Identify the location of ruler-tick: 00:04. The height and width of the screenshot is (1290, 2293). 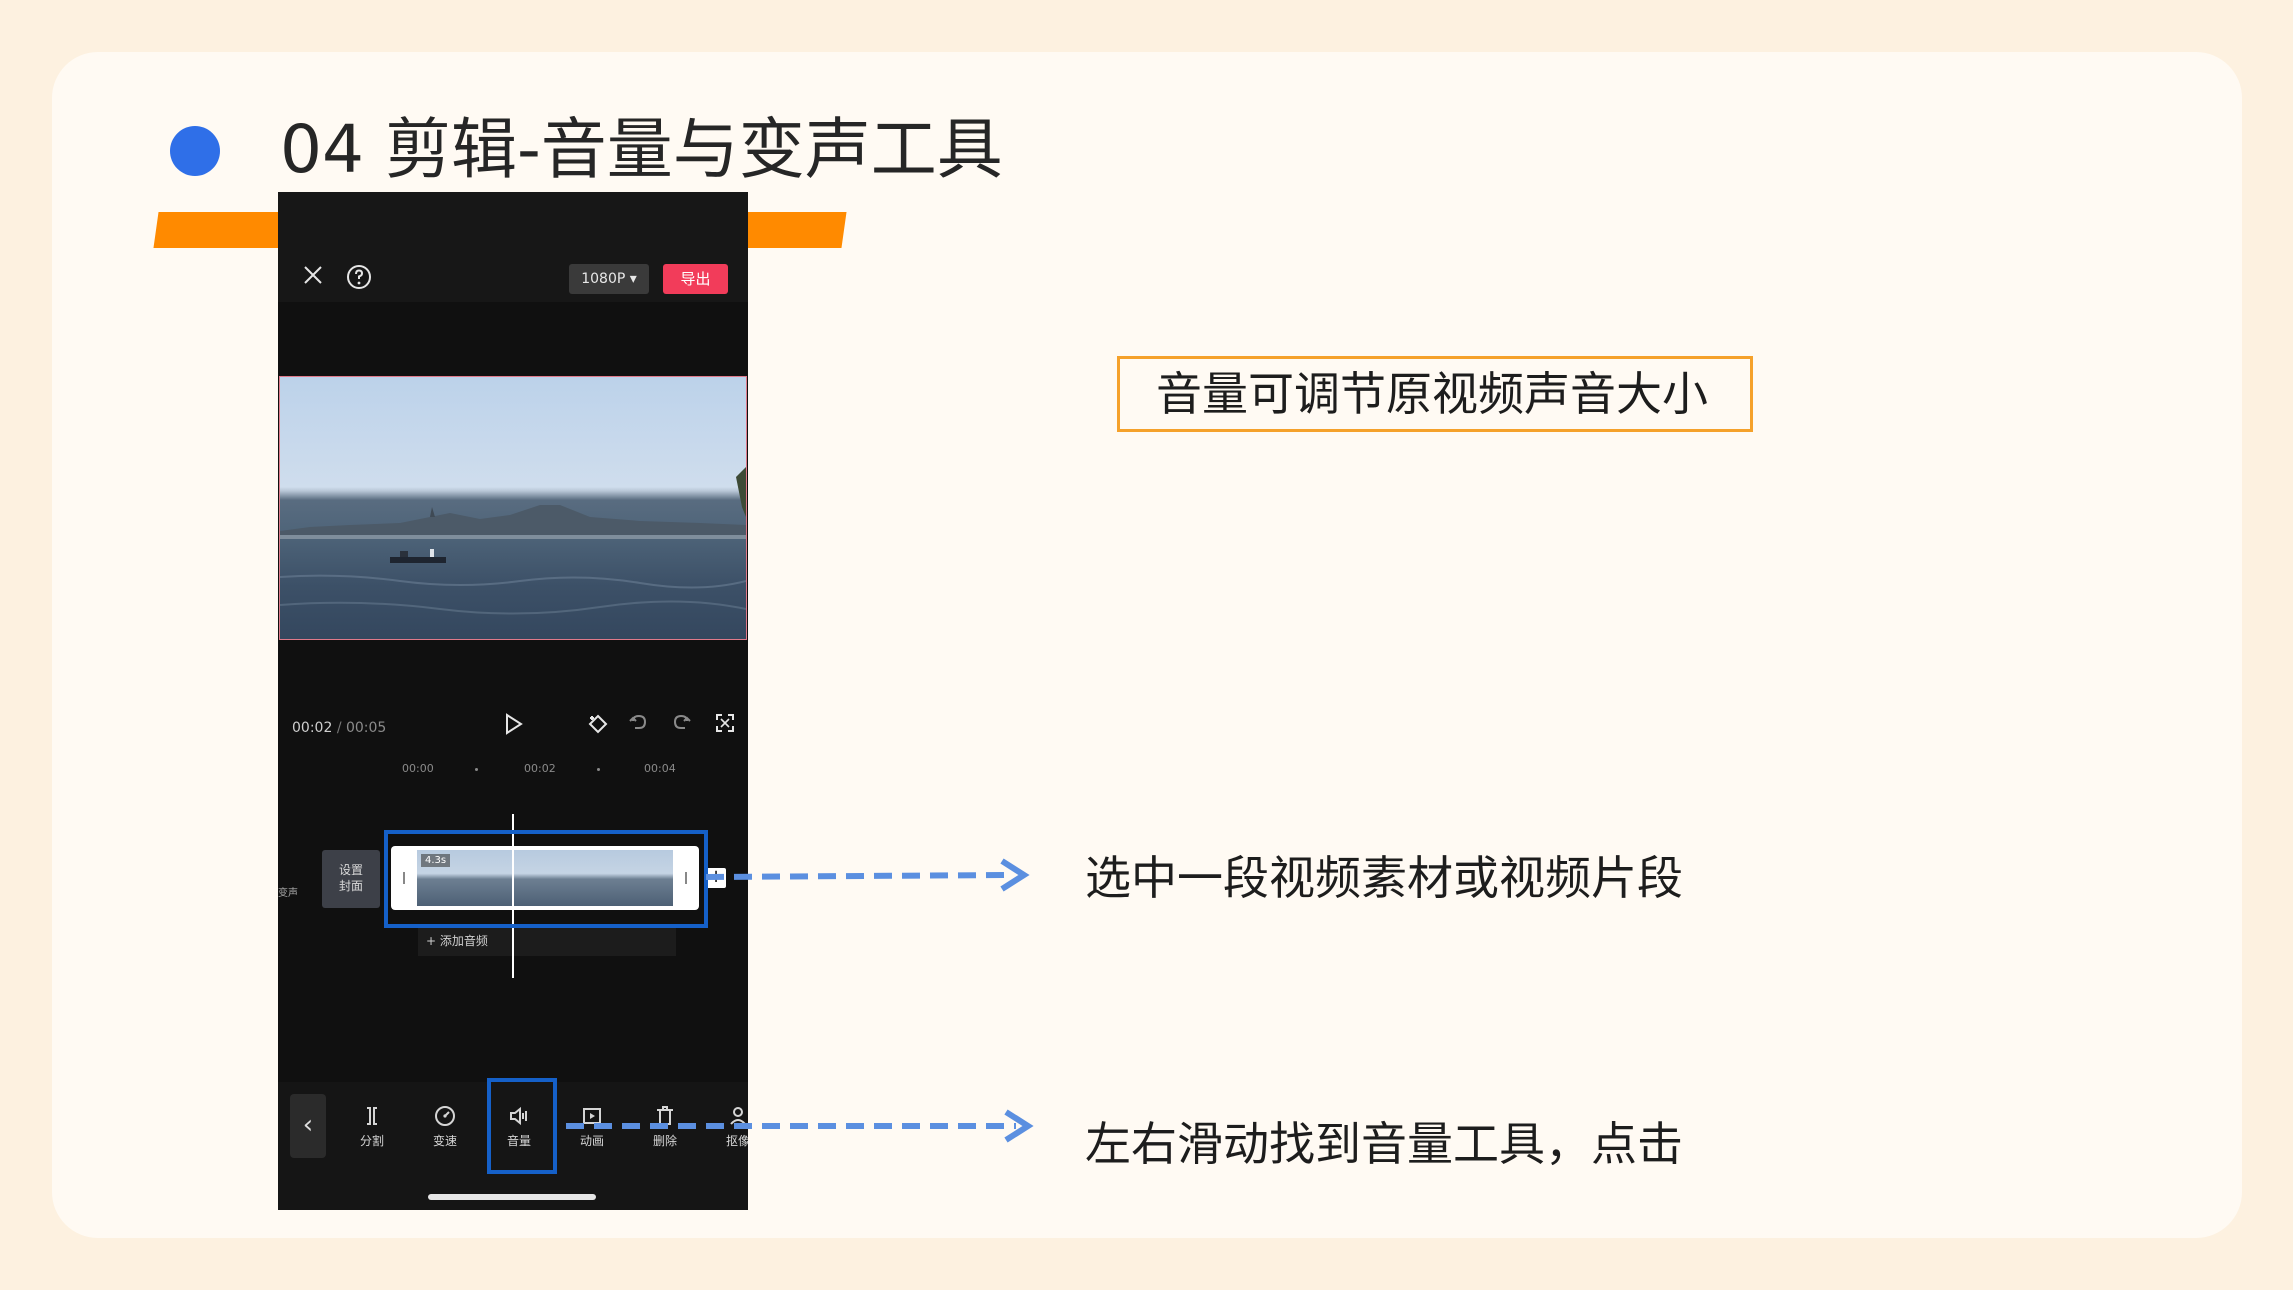
(660, 768).